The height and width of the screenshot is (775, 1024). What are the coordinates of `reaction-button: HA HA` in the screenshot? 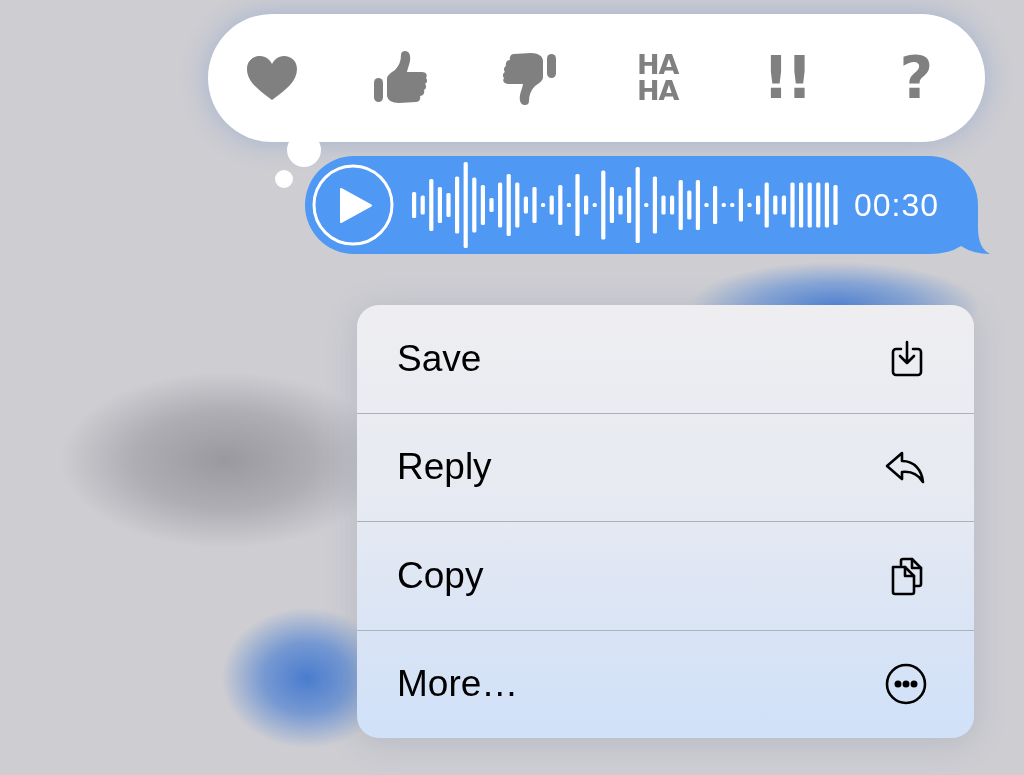 It's located at (658, 78).